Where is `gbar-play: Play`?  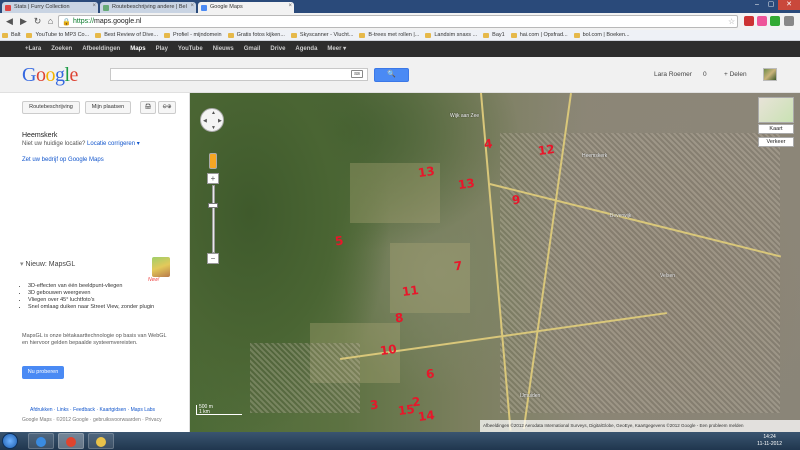
gbar-play: Play is located at coordinates (162, 49).